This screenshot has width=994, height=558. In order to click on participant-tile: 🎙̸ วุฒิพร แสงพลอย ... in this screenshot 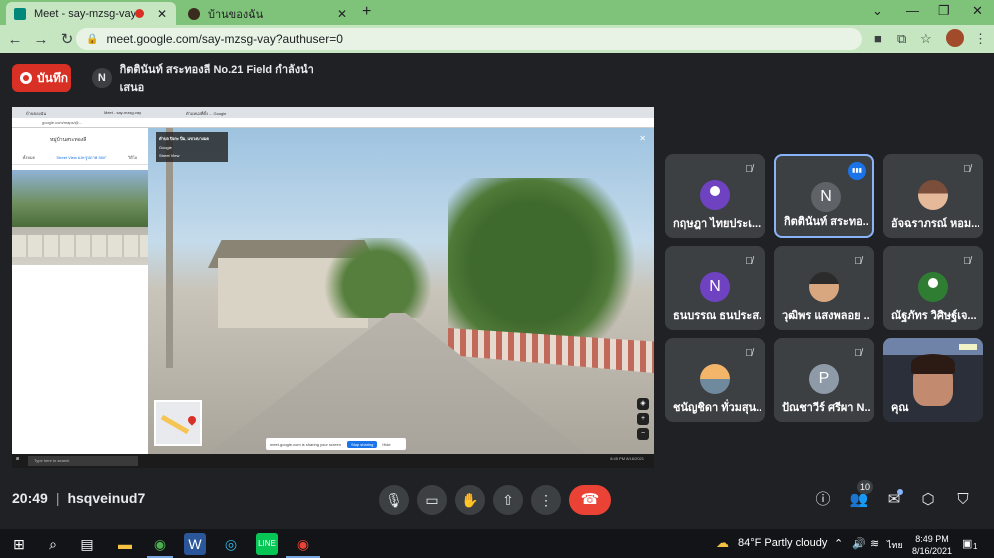, I will do `click(824, 288)`.